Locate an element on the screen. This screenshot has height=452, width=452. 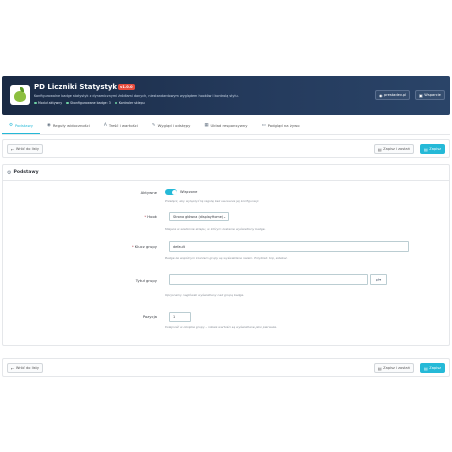
active-label: Aktywne is located at coordinates (148, 192).